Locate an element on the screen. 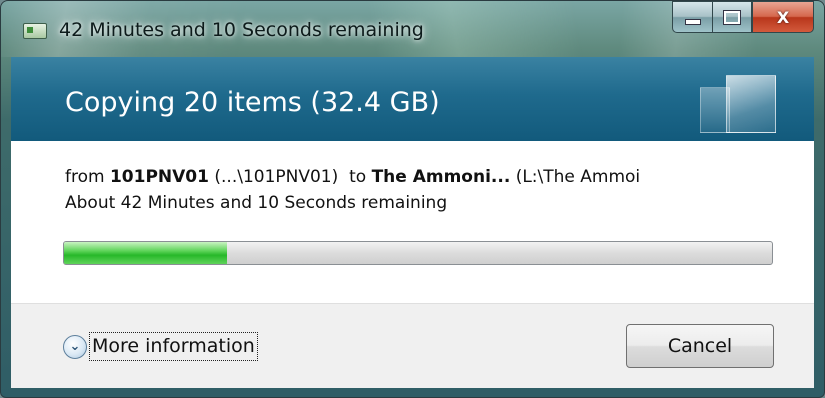 Image resolution: width=825 pixels, height=398 pixels. close-icon: X is located at coordinates (783, 17).